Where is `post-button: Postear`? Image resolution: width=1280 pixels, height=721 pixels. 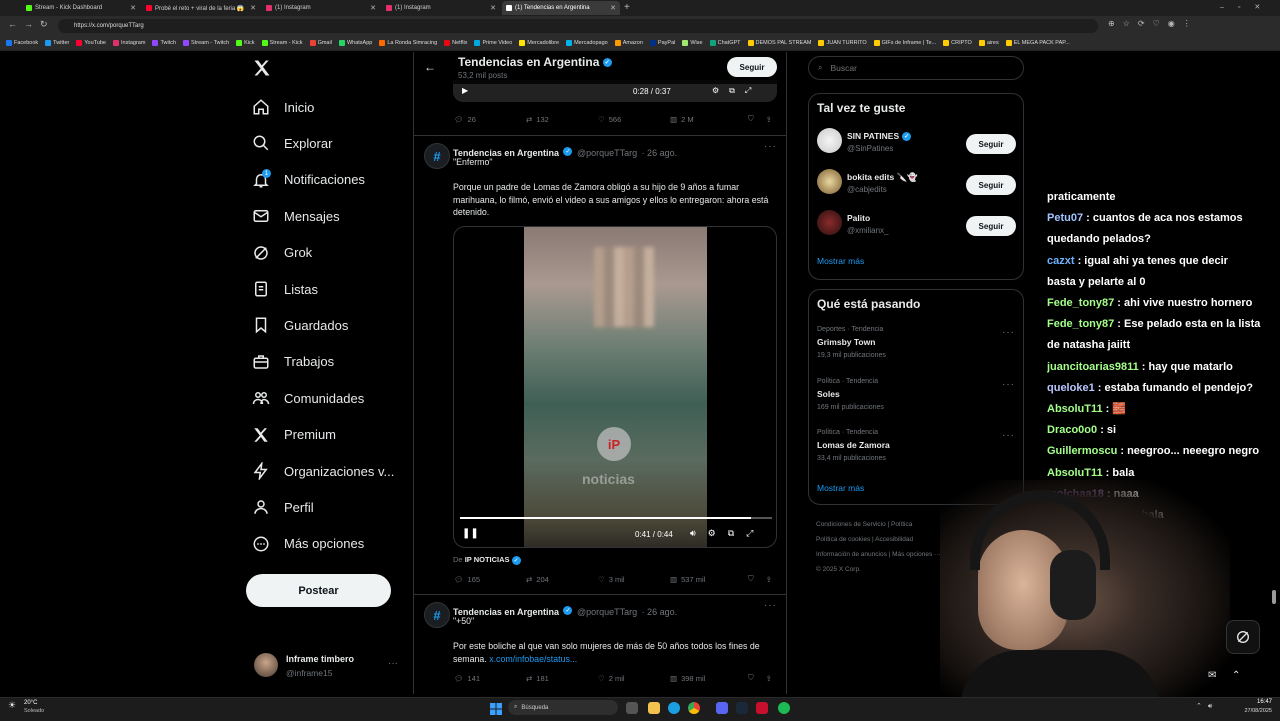
post-button: Postear is located at coordinates (318, 590).